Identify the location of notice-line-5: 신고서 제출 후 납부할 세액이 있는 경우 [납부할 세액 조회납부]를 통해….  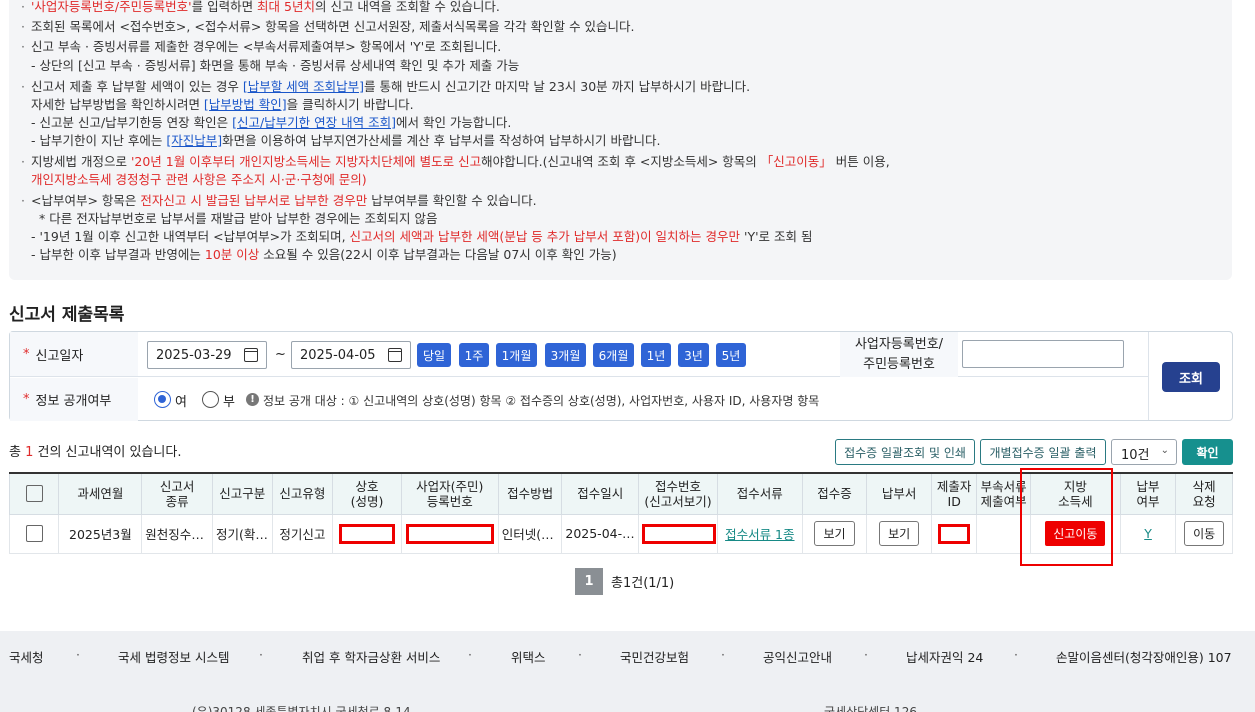
(385, 87).